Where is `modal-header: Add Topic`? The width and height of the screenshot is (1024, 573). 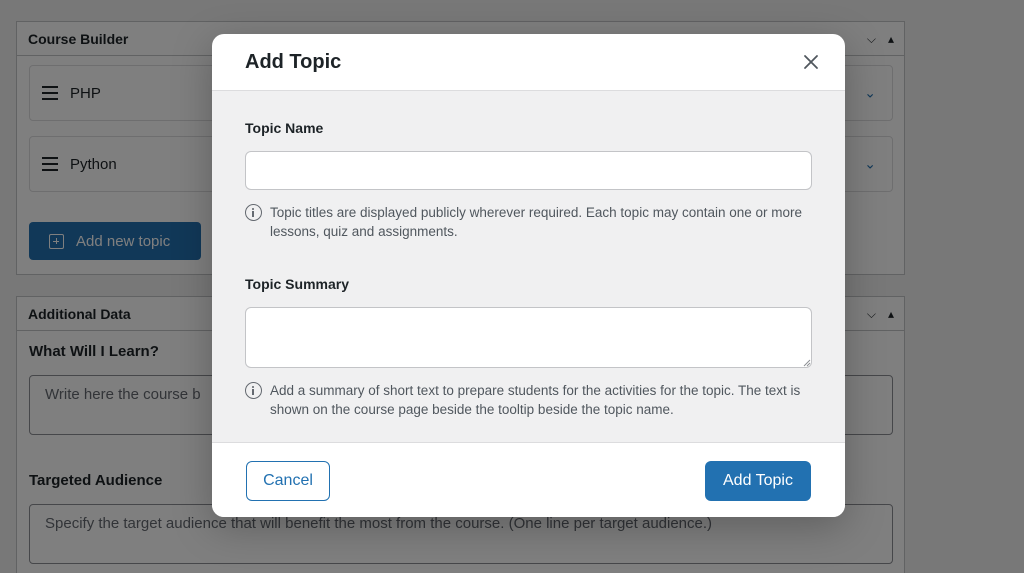
modal-header: Add Topic is located at coordinates (528, 62).